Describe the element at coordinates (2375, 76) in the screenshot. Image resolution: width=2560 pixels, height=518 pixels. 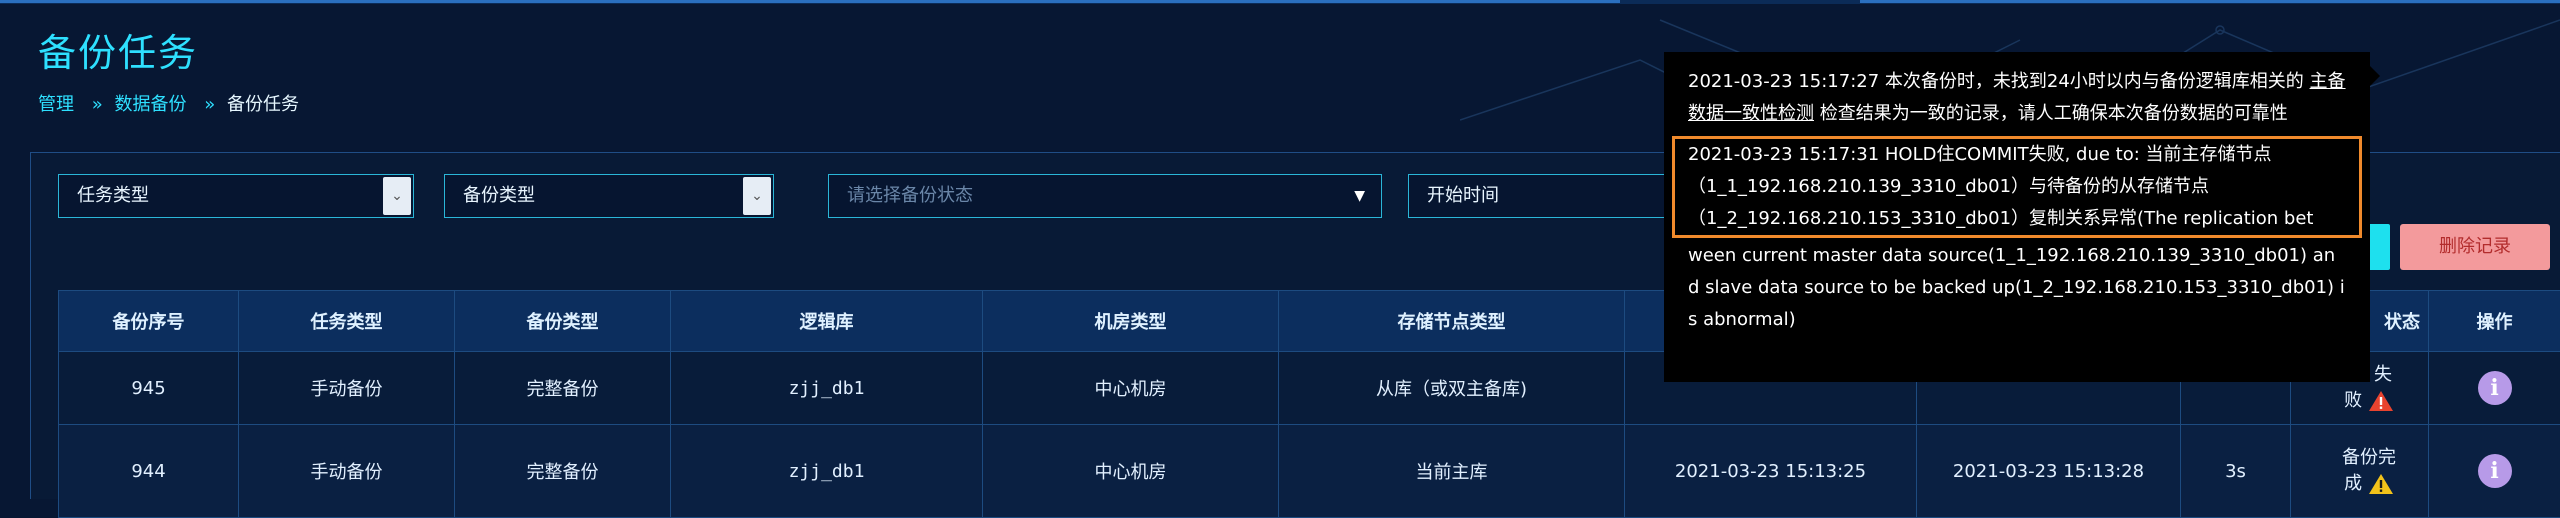
I see `tooltip-caret` at that location.